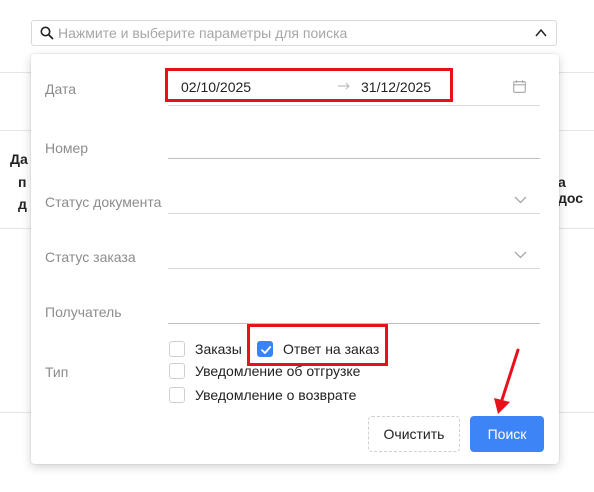  What do you see at coordinates (507, 381) in the screenshot?
I see `annotation-arrow-icon` at bounding box center [507, 381].